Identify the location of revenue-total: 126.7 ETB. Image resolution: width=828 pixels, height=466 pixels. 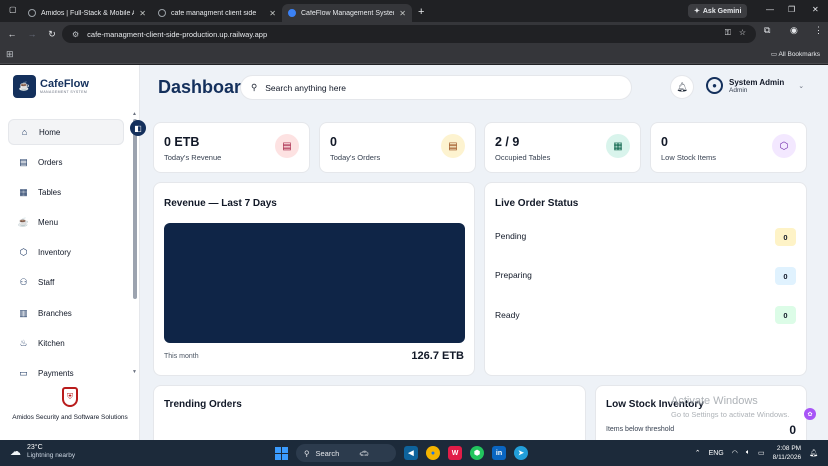
(437, 356).